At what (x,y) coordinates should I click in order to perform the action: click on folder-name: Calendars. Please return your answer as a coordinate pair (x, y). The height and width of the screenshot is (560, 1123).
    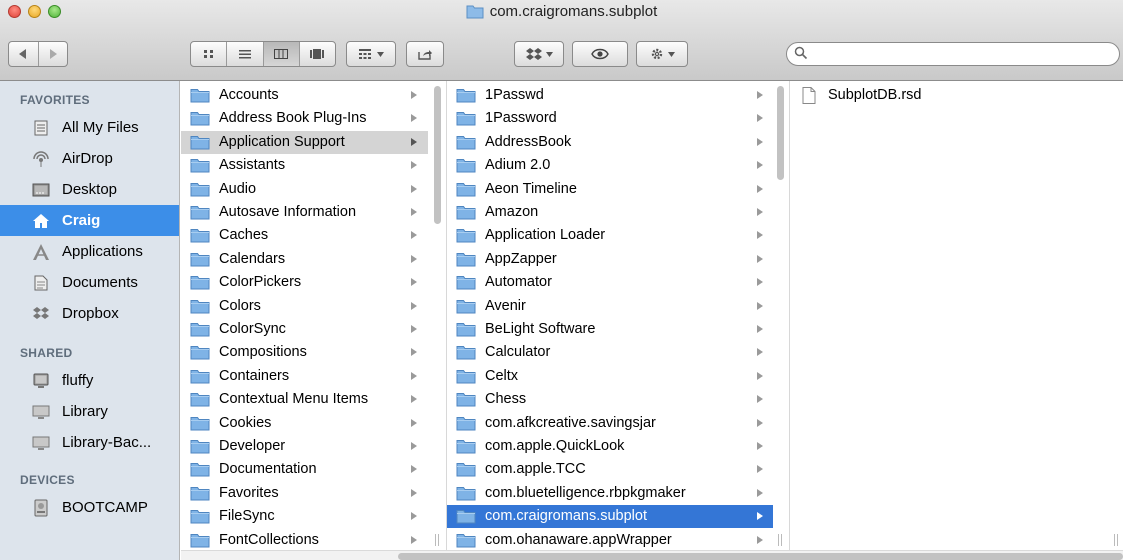
    Looking at the image, I should click on (252, 258).